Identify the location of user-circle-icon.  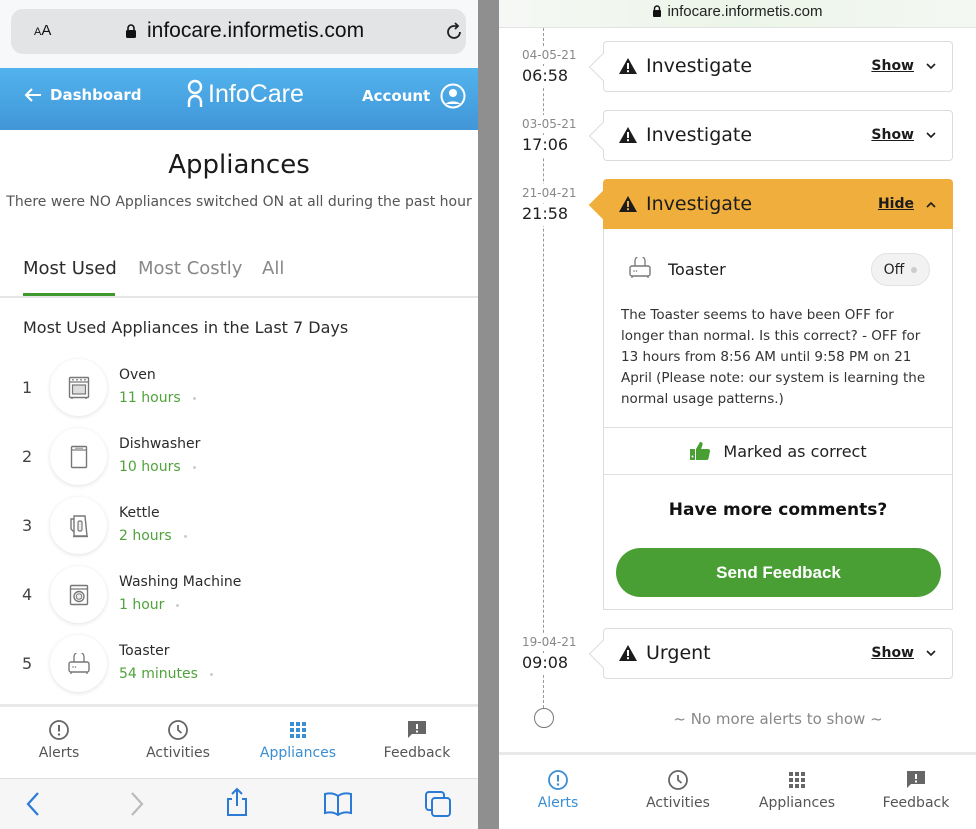
(453, 96).